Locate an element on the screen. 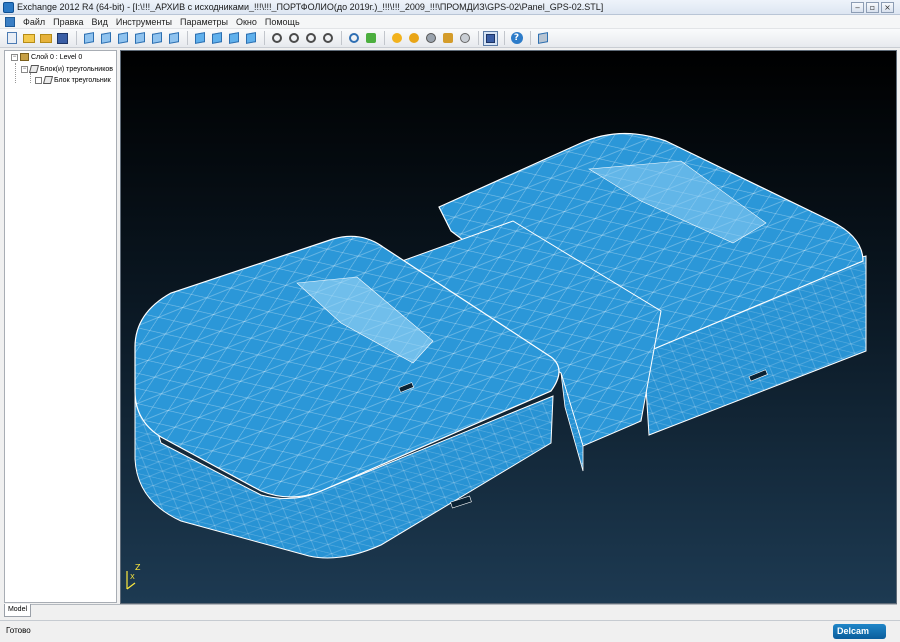  close-button: × is located at coordinates (887, 7).